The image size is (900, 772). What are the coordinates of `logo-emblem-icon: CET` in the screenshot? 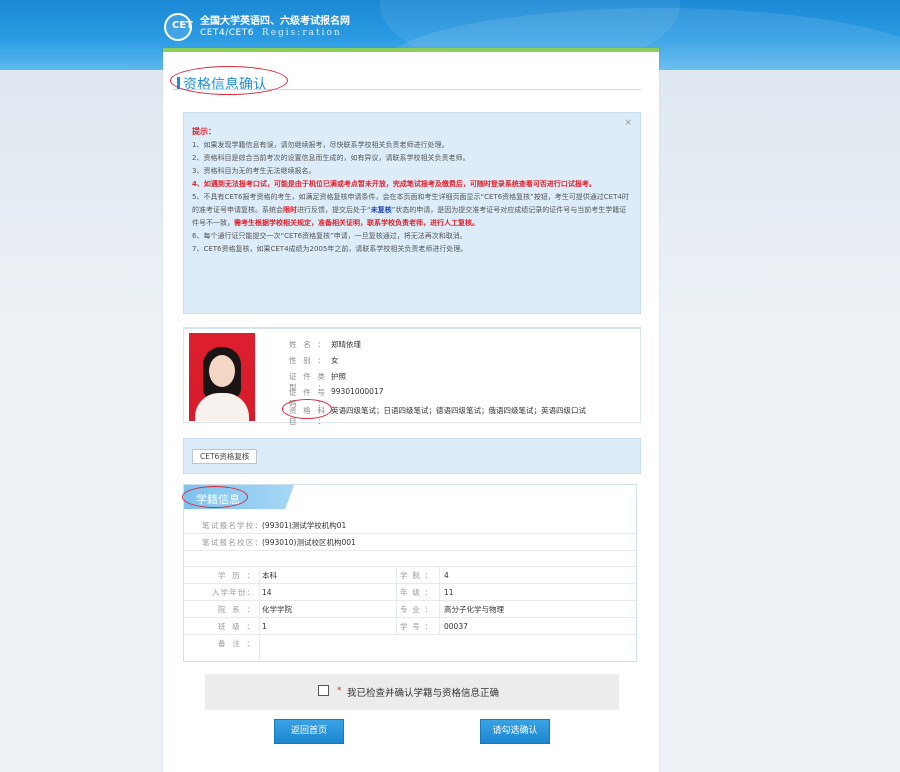 It's located at (178, 27).